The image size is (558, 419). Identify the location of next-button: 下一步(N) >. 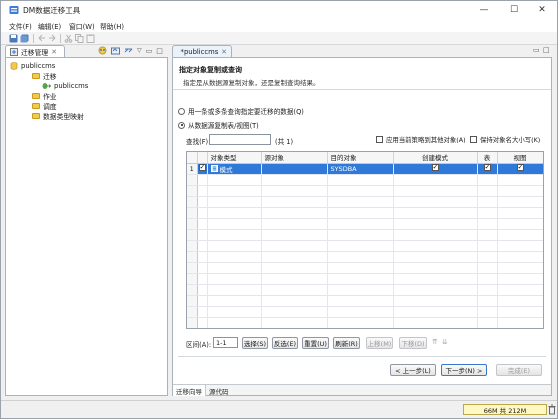
(464, 370).